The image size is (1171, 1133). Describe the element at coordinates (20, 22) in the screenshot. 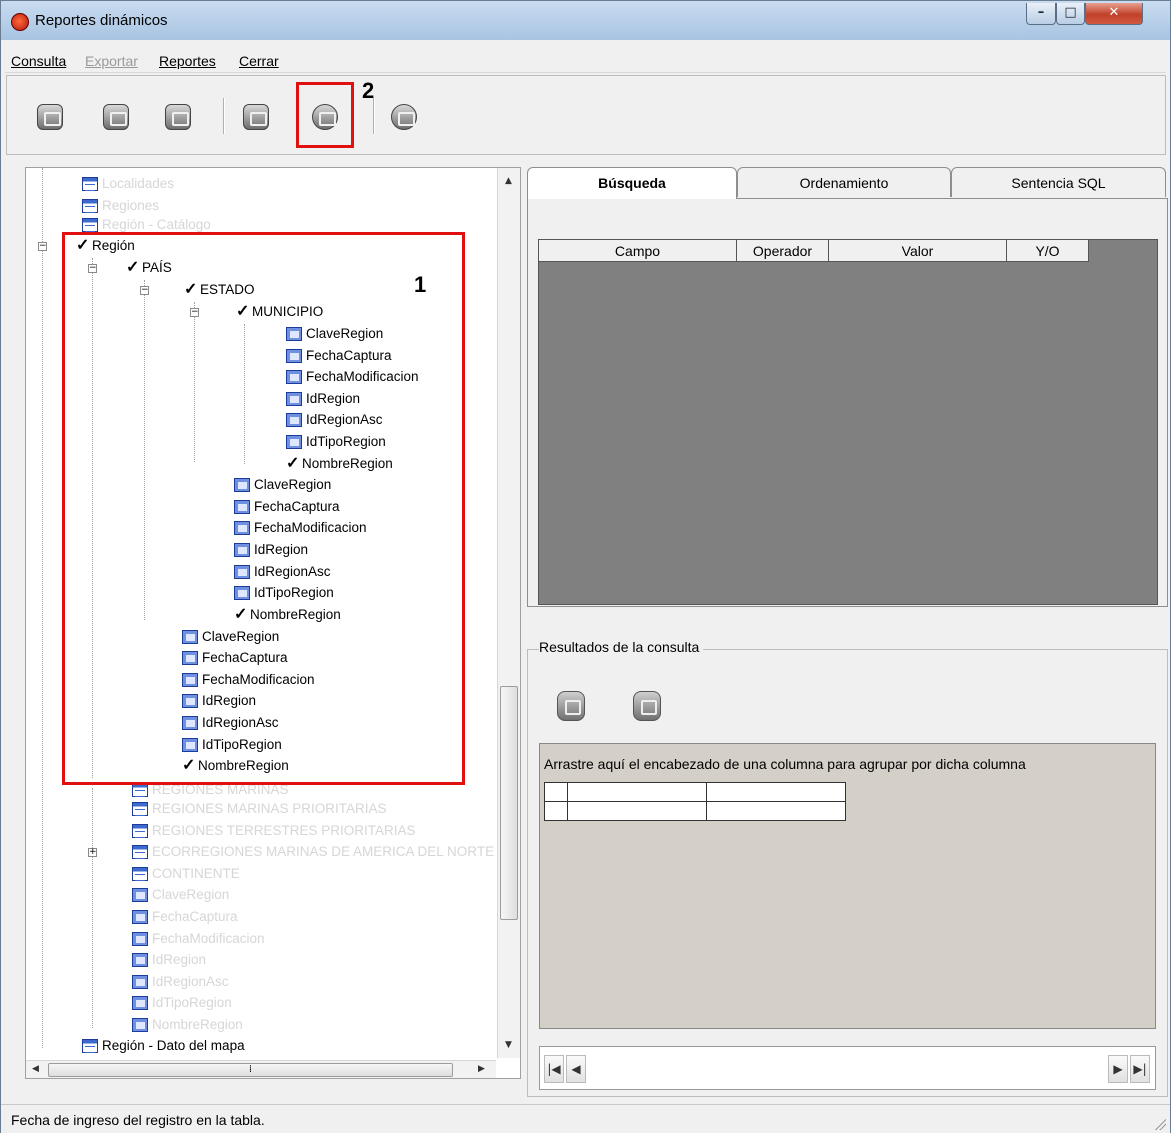

I see `app-ladybug-icon` at that location.